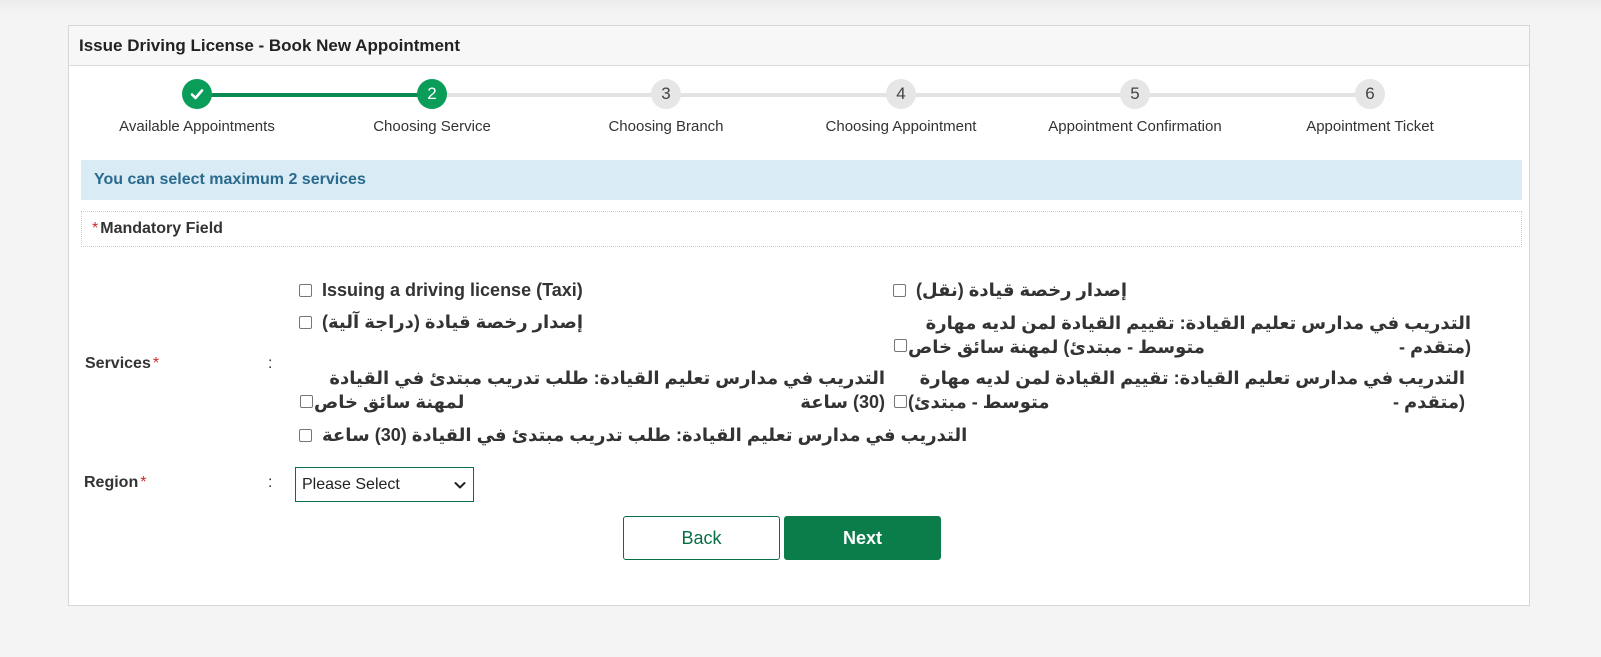 Image resolution: width=1601 pixels, height=657 pixels. What do you see at coordinates (452, 290) in the screenshot?
I see `service-label: Issuing a driving license (Taxi)` at bounding box center [452, 290].